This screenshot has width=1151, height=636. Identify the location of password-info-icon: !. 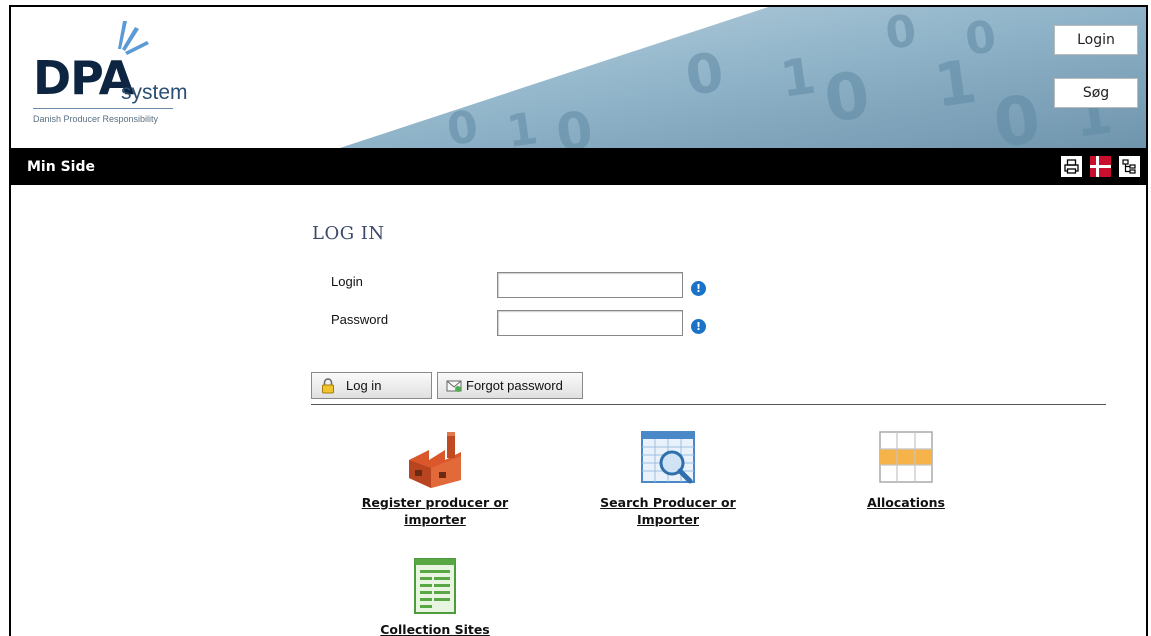
(698, 326).